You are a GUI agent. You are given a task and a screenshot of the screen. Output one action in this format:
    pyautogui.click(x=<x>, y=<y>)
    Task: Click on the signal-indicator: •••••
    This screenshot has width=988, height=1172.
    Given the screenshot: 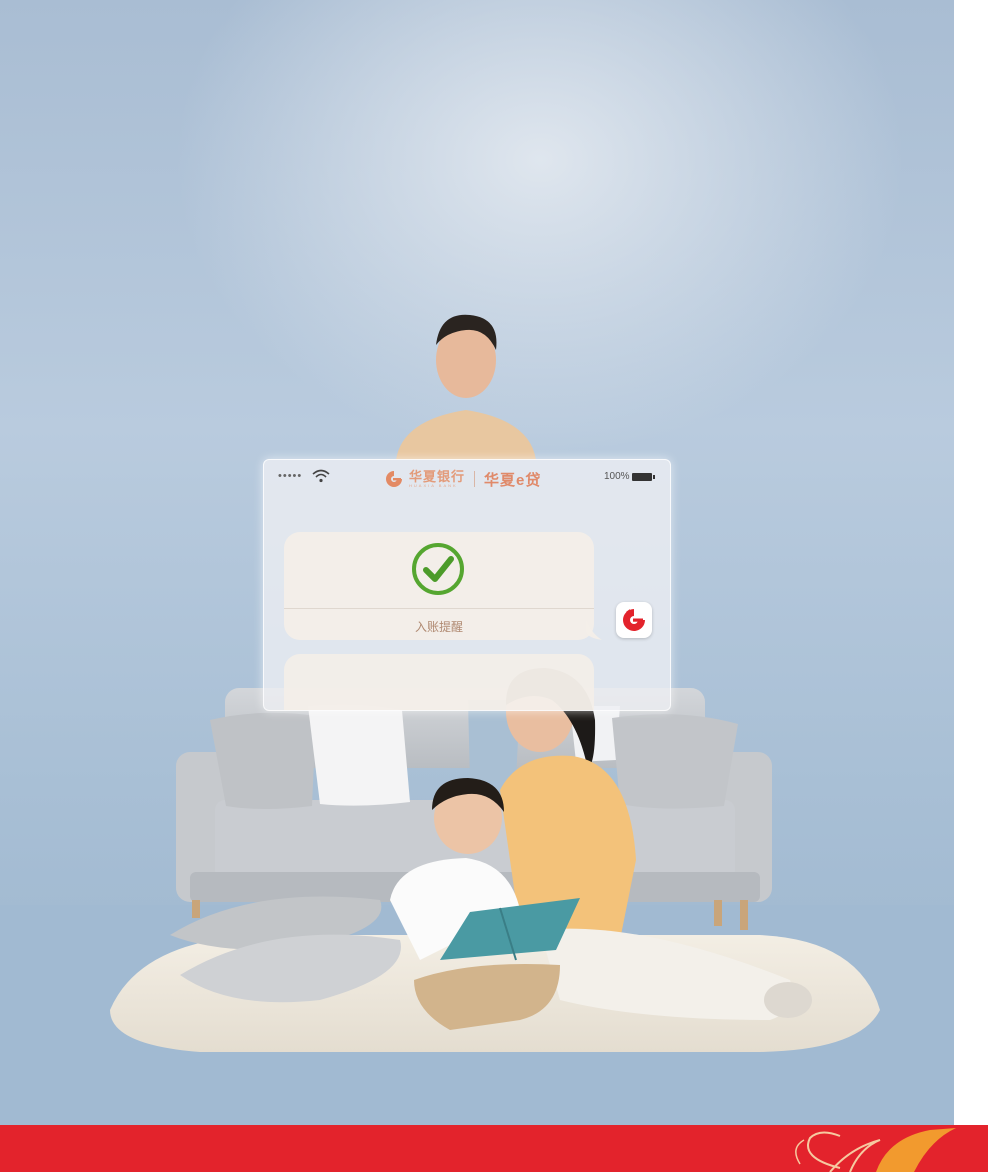 What is the action you would take?
    pyautogui.click(x=290, y=476)
    